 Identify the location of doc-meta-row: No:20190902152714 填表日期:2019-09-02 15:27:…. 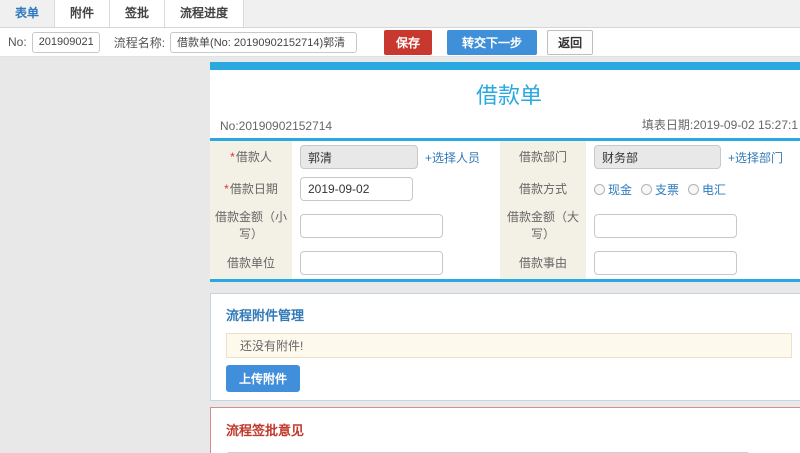
(505, 127).